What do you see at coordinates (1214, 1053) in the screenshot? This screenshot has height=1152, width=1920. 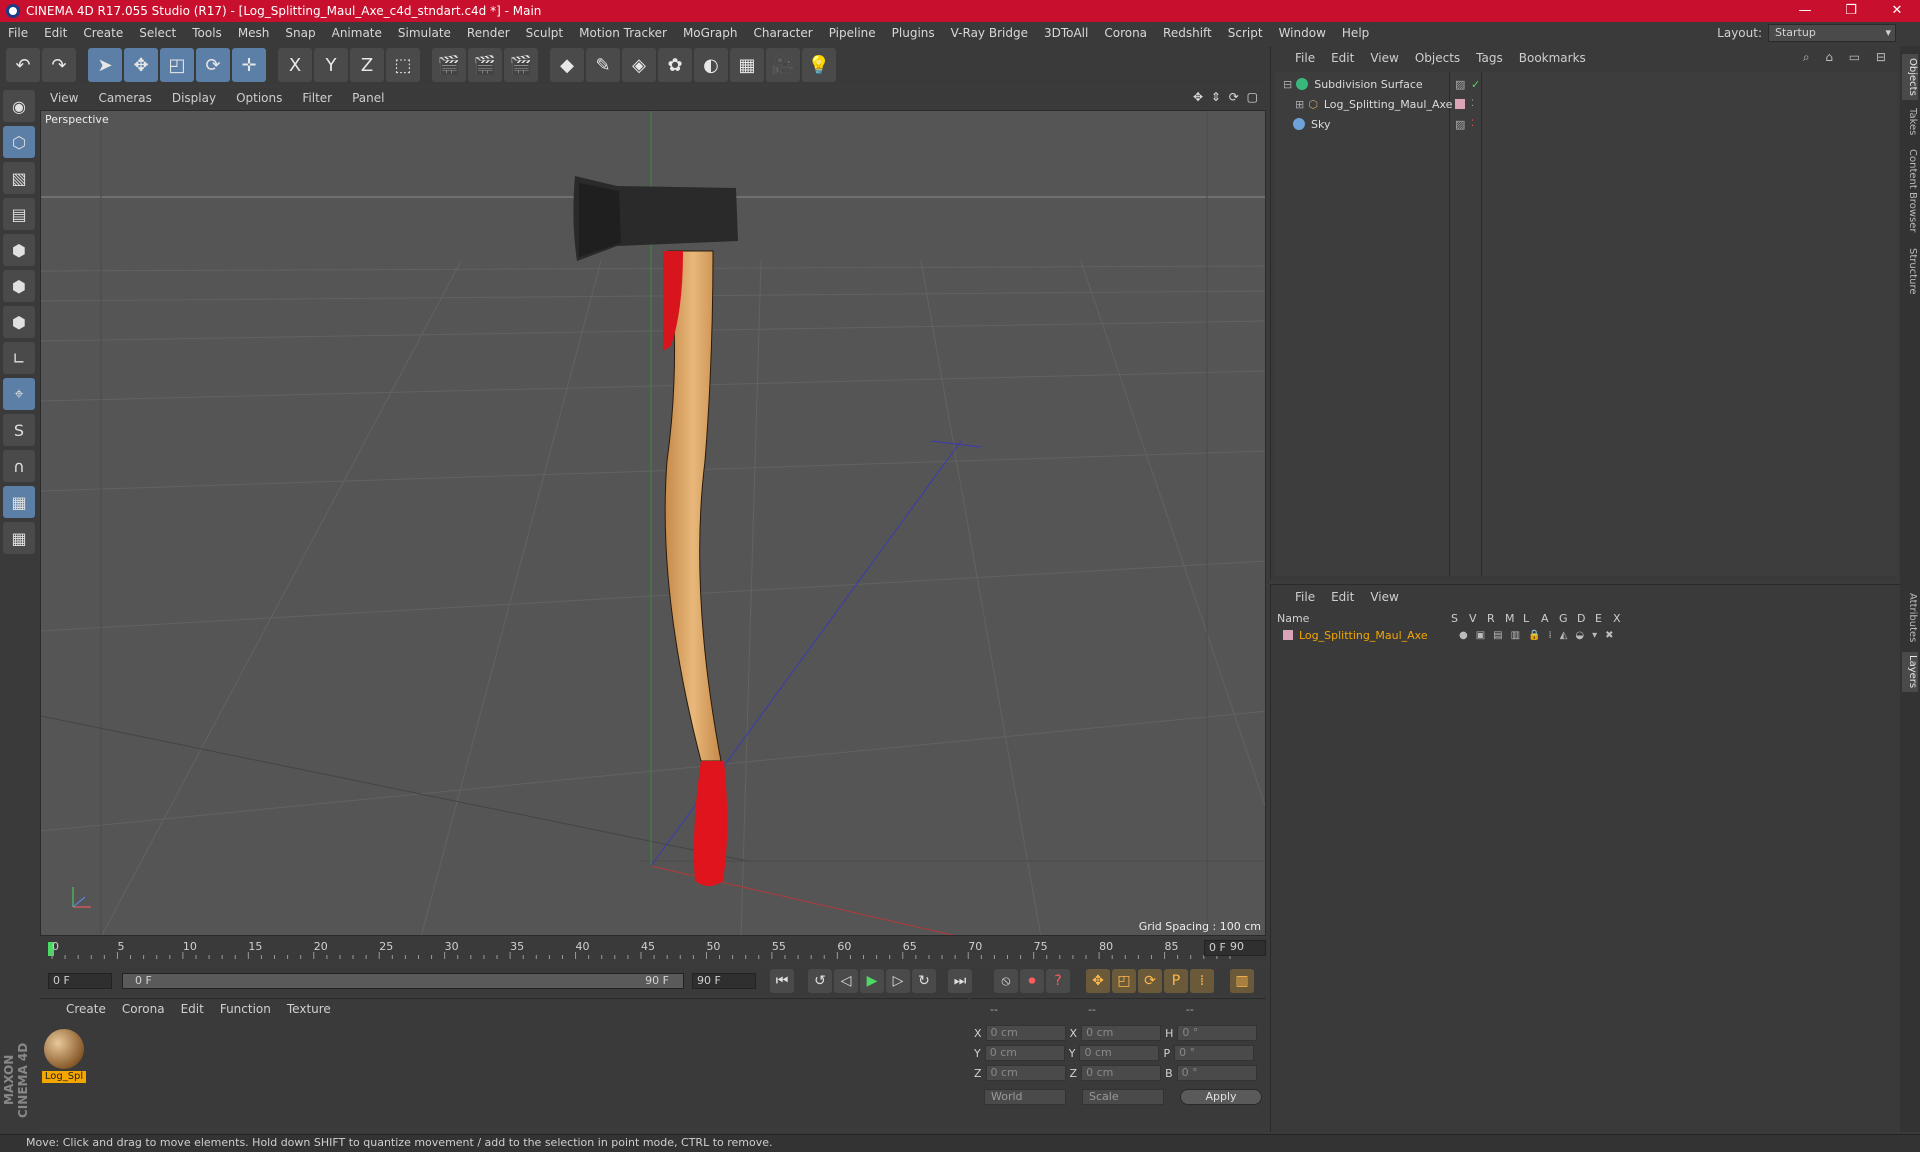 I see `rotation-p-field: 0 °` at bounding box center [1214, 1053].